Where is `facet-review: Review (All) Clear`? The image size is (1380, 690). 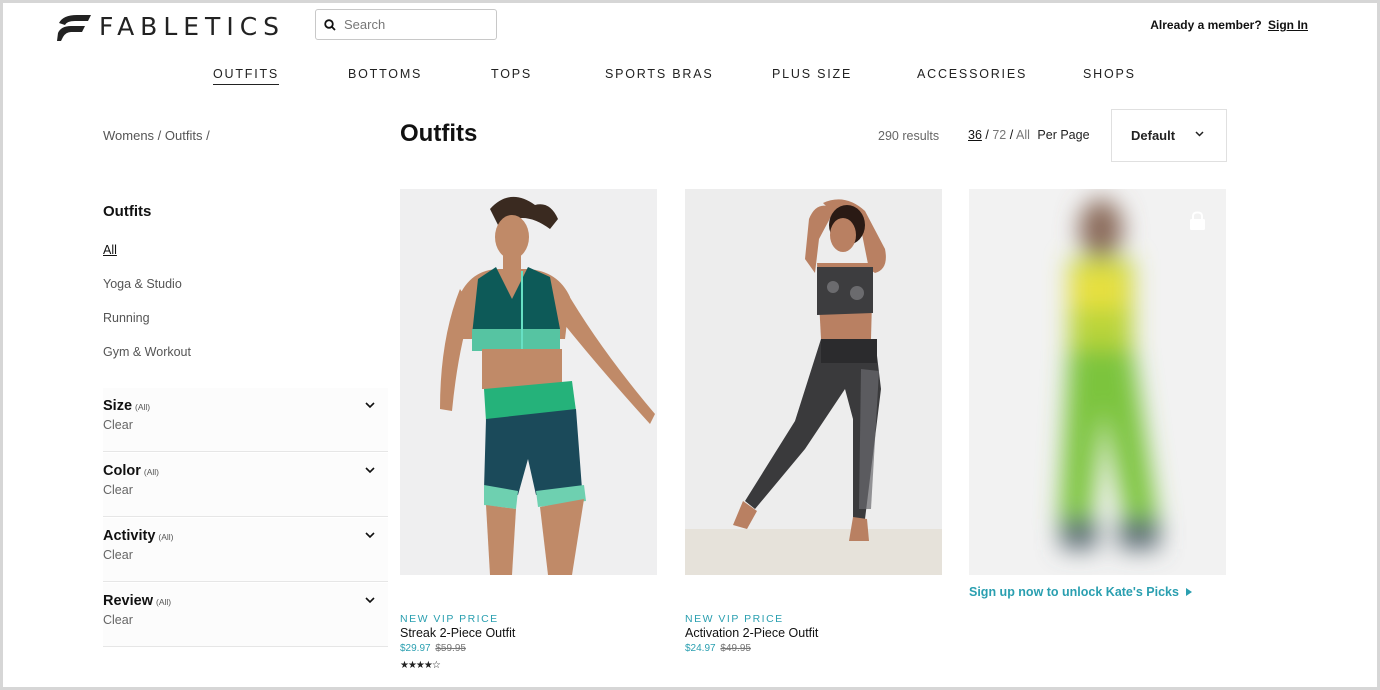 facet-review: Review (All) Clear is located at coordinates (245, 615).